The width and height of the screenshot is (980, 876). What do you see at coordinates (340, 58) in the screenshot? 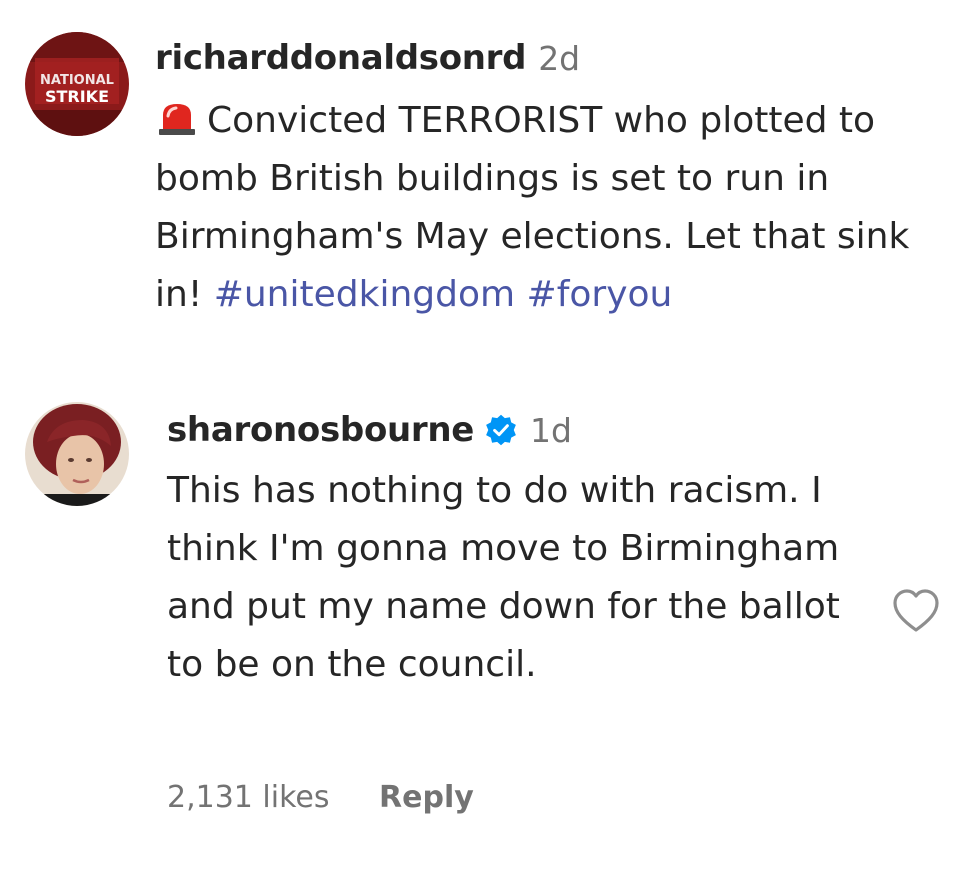
I see `username: richarddonaldsonrd` at bounding box center [340, 58].